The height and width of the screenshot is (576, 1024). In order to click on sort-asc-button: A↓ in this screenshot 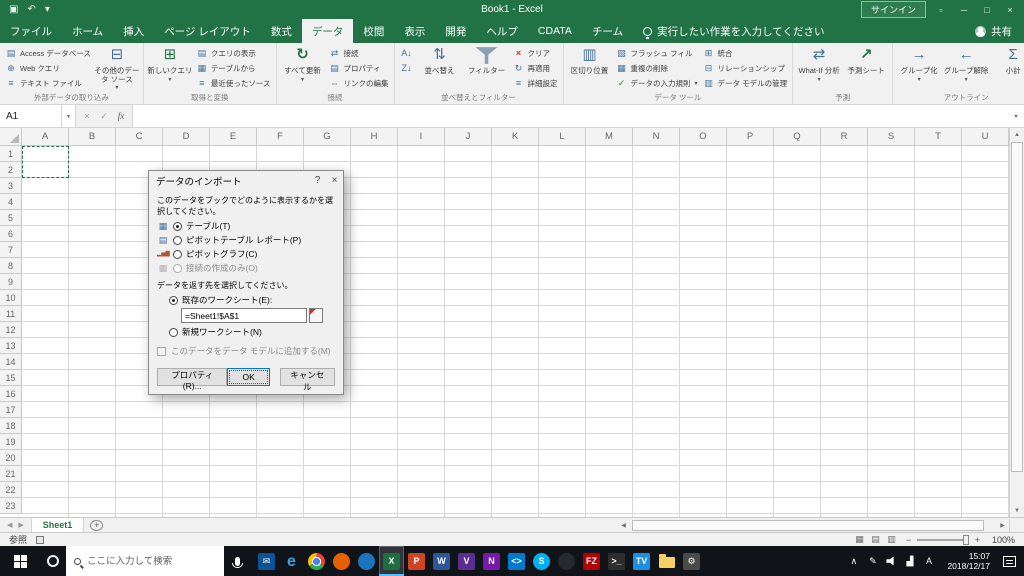, I will do `click(407, 53)`.